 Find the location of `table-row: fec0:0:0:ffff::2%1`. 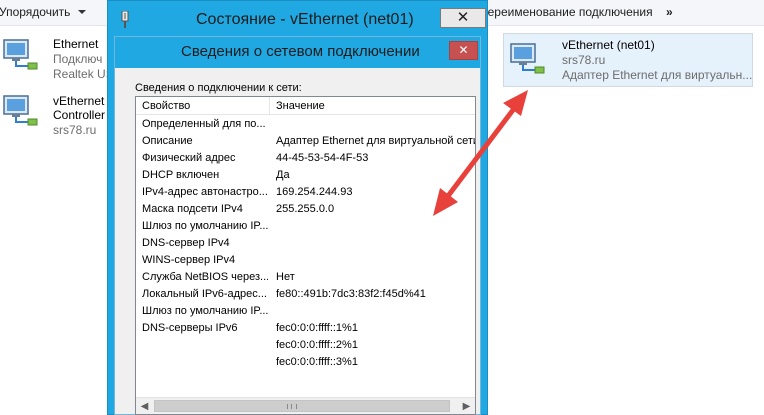

table-row: fec0:0:0:ffff::2%1 is located at coordinates (305, 345).